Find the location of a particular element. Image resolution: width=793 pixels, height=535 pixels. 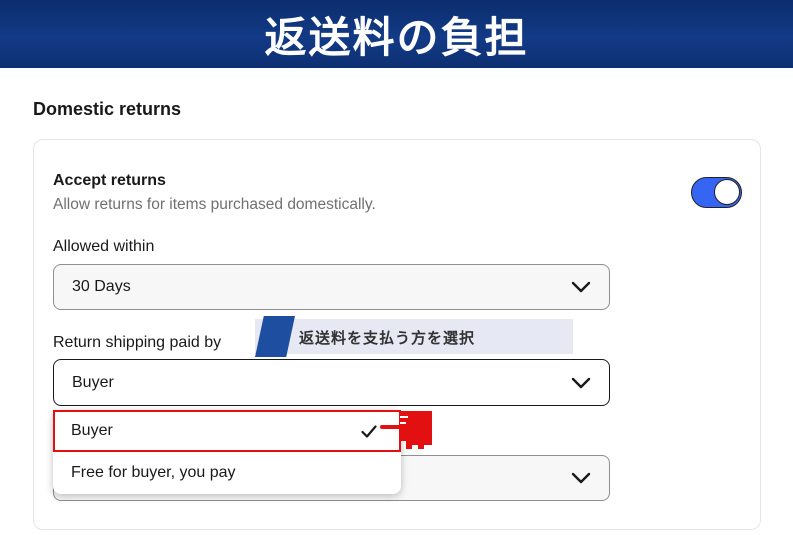

allowed-within-label: Allowed within is located at coordinates (104, 246).